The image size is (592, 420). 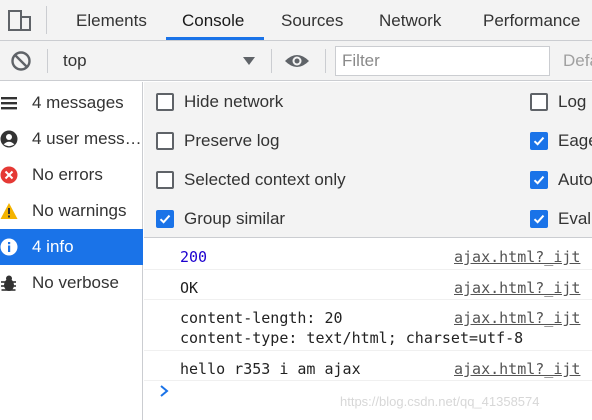 What do you see at coordinates (575, 218) in the screenshot?
I see `setting-label: Evalu` at bounding box center [575, 218].